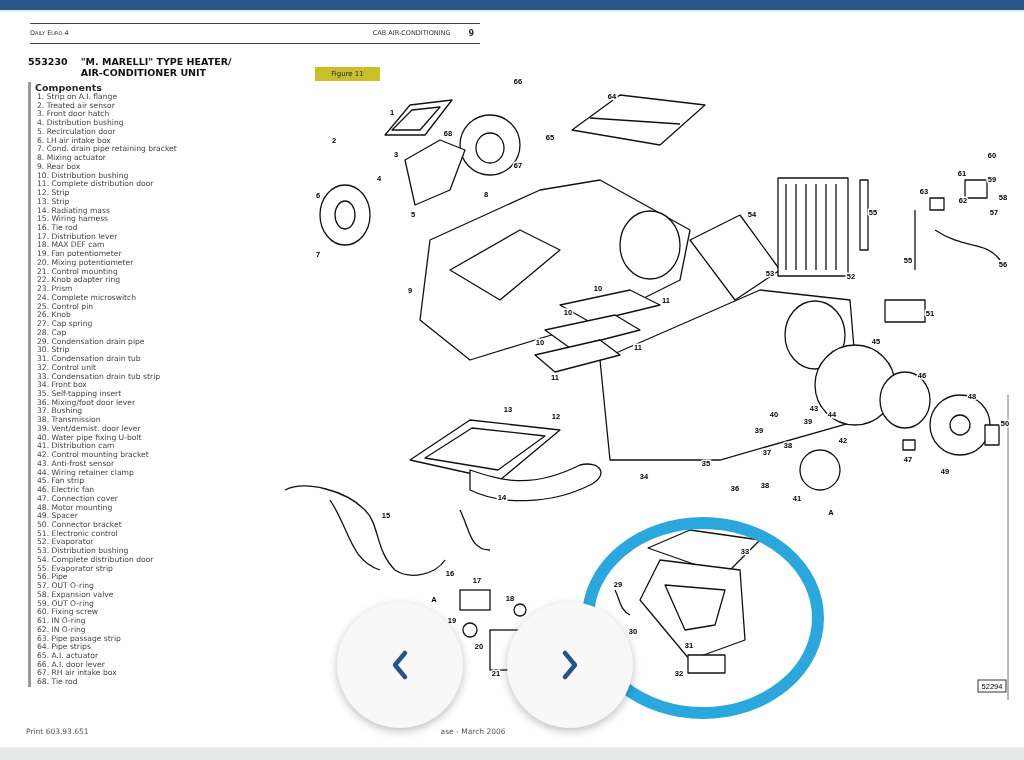 The width and height of the screenshot is (1024, 760). I want to click on heading-line: "M. MARELLI" TYPE HEATER/, so click(156, 62).